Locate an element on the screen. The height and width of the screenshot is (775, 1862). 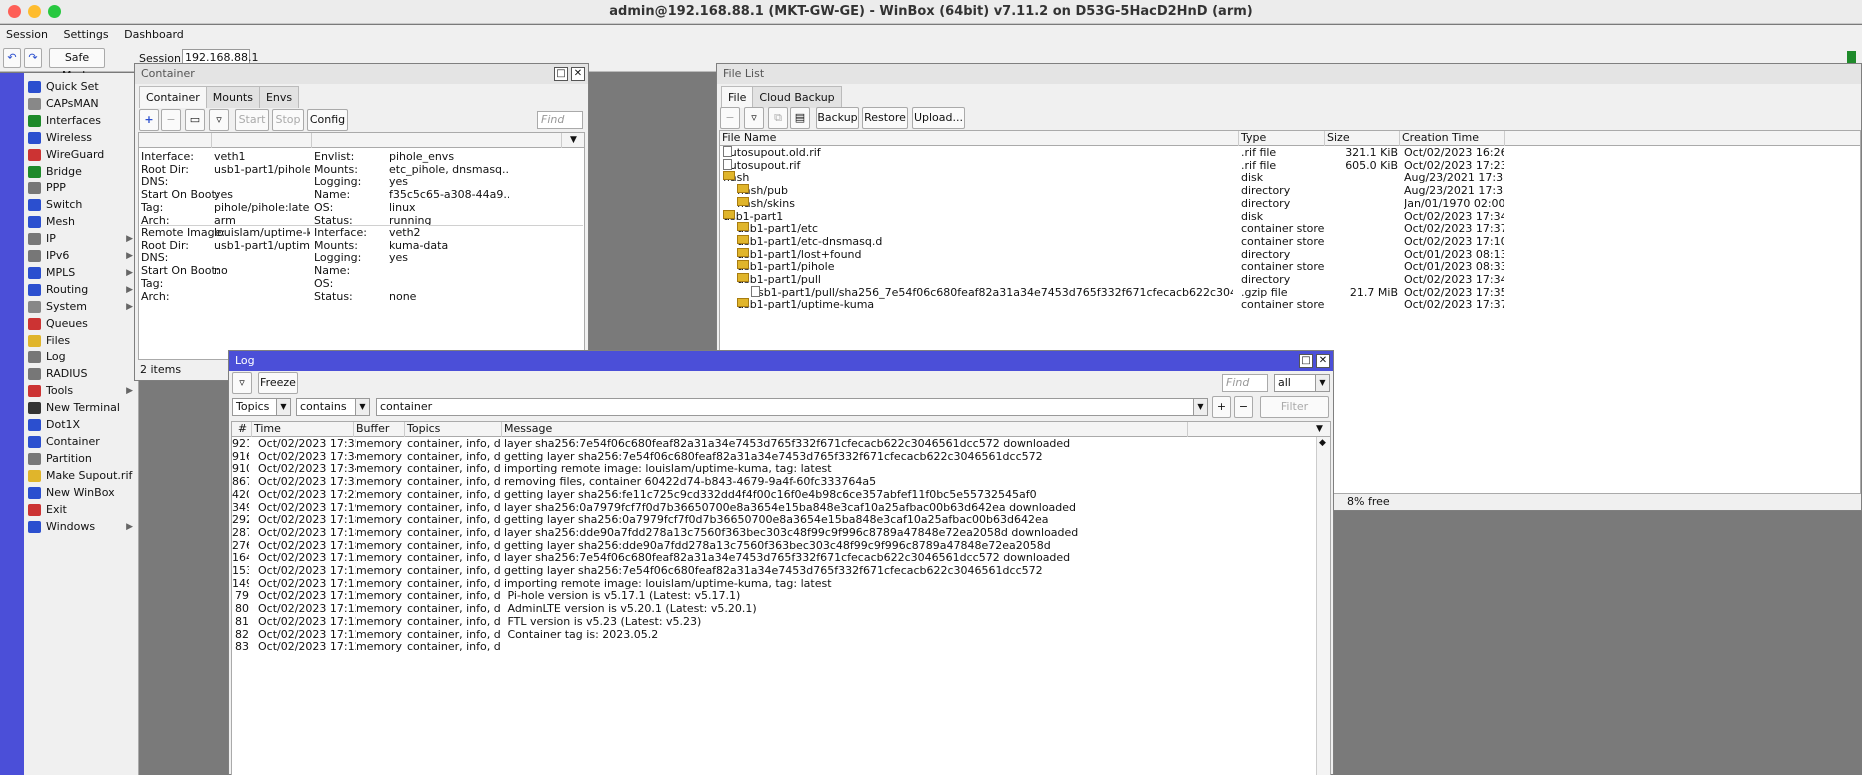
filter-value-input: container ▼ is located at coordinates (792, 407).